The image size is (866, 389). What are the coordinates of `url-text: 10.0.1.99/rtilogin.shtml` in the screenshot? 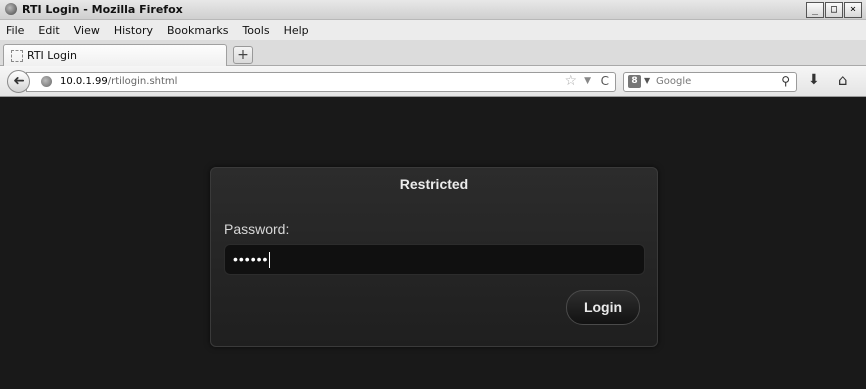 It's located at (118, 81).